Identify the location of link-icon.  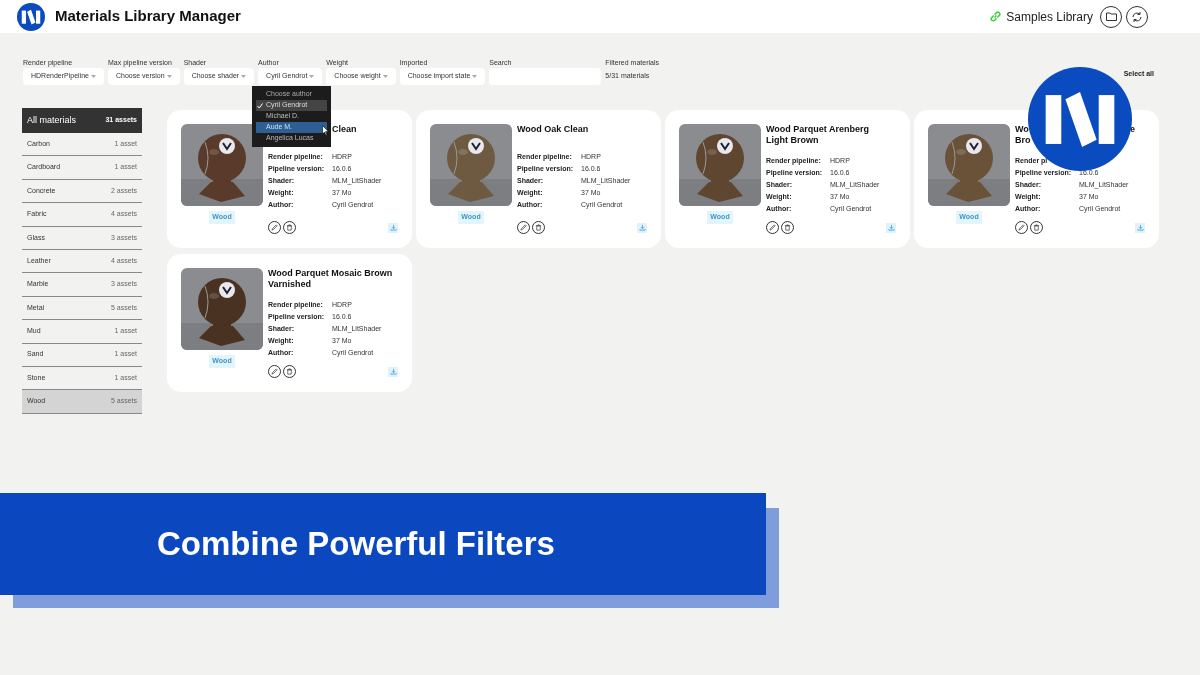
(996, 16).